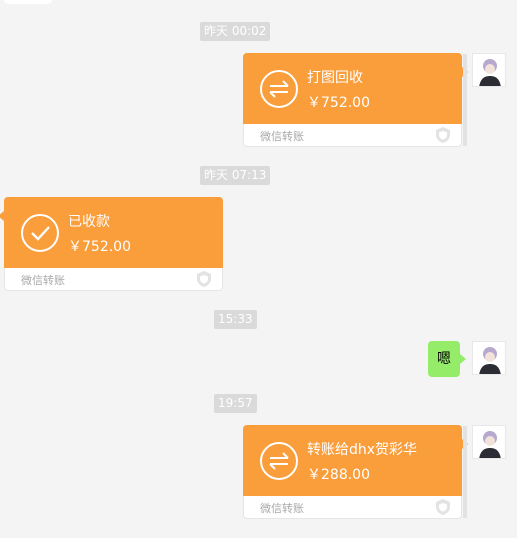 This screenshot has height=538, width=517. What do you see at coordinates (235, 31) in the screenshot?
I see `timestamp: 昨天 00:02` at bounding box center [235, 31].